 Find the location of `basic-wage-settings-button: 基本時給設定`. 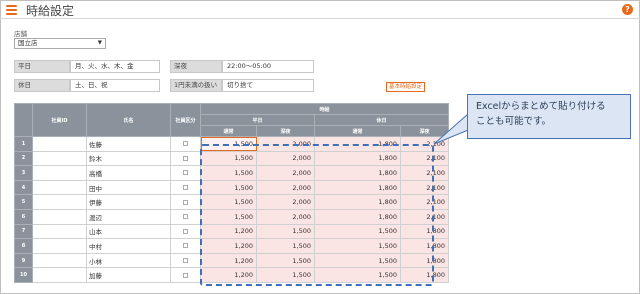

basic-wage-settings-button: 基本時給設定 is located at coordinates (406, 87).